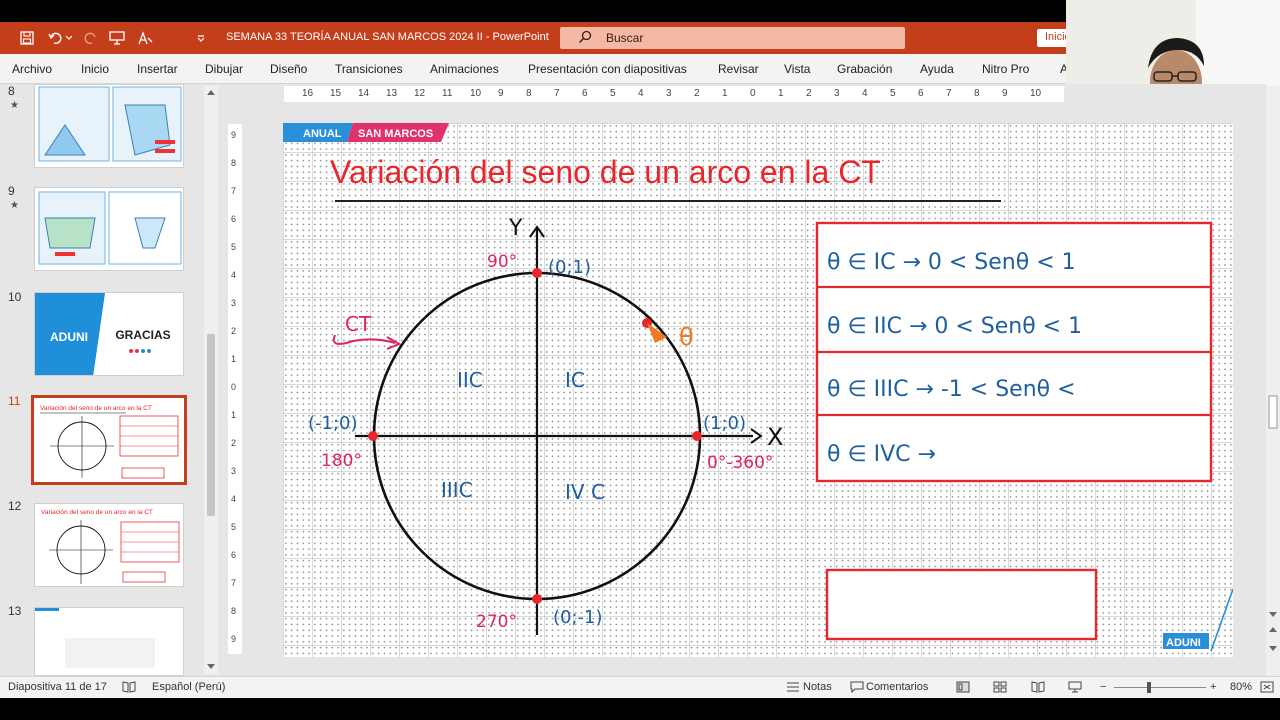  What do you see at coordinates (864, 69) in the screenshot?
I see `tab-grabacion: Grabación` at bounding box center [864, 69].